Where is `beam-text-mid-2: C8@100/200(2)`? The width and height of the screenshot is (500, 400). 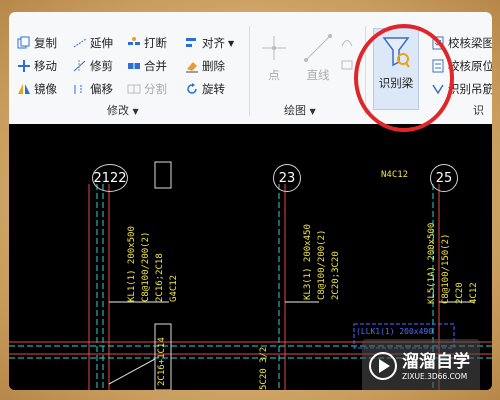 beam-text-mid-2: C8@100/200(2) is located at coordinates (322, 264).